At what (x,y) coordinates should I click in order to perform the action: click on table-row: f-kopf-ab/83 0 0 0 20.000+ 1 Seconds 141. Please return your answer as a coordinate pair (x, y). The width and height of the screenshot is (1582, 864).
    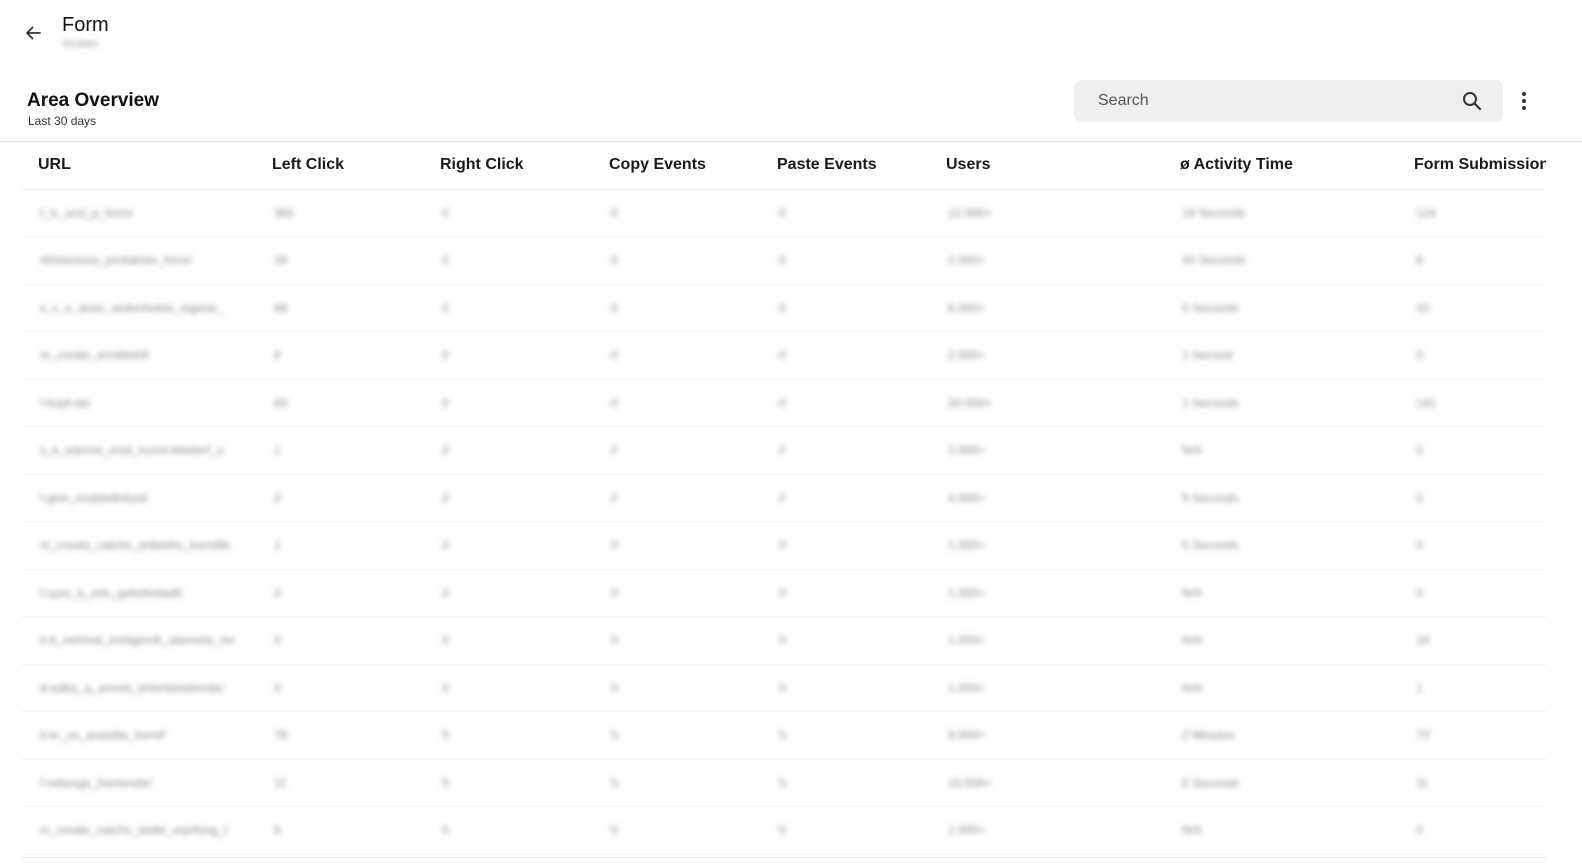
    Looking at the image, I should click on (784, 403).